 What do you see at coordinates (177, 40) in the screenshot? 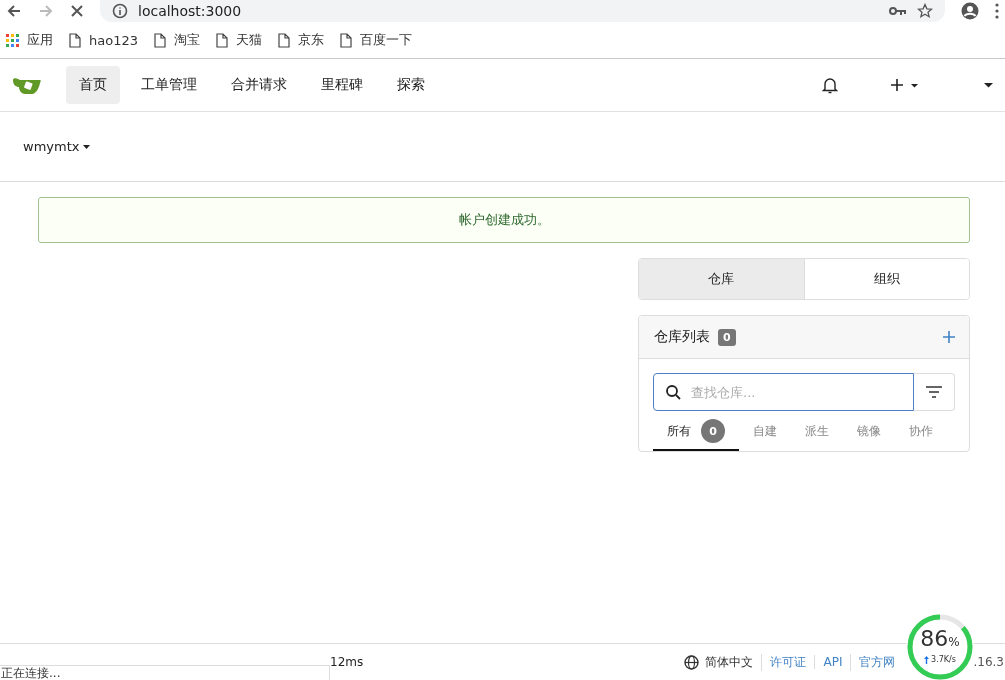
I see `bookmark: 淘宝` at bounding box center [177, 40].